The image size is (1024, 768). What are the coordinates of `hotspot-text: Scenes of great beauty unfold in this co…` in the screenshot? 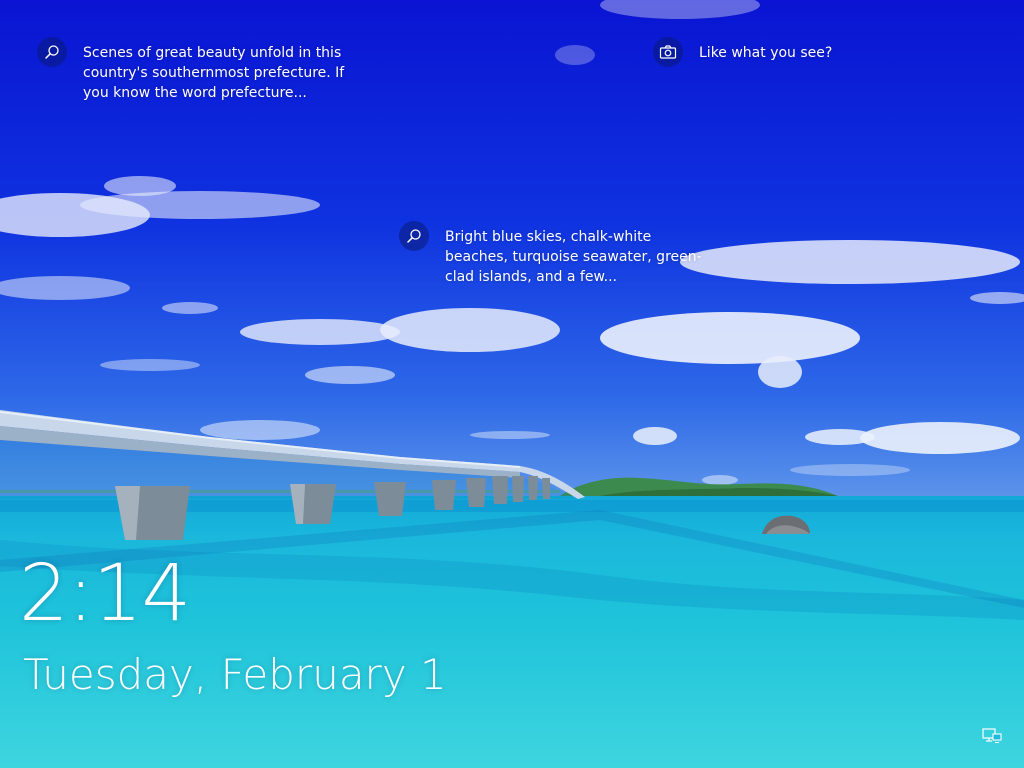 It's located at (228, 73).